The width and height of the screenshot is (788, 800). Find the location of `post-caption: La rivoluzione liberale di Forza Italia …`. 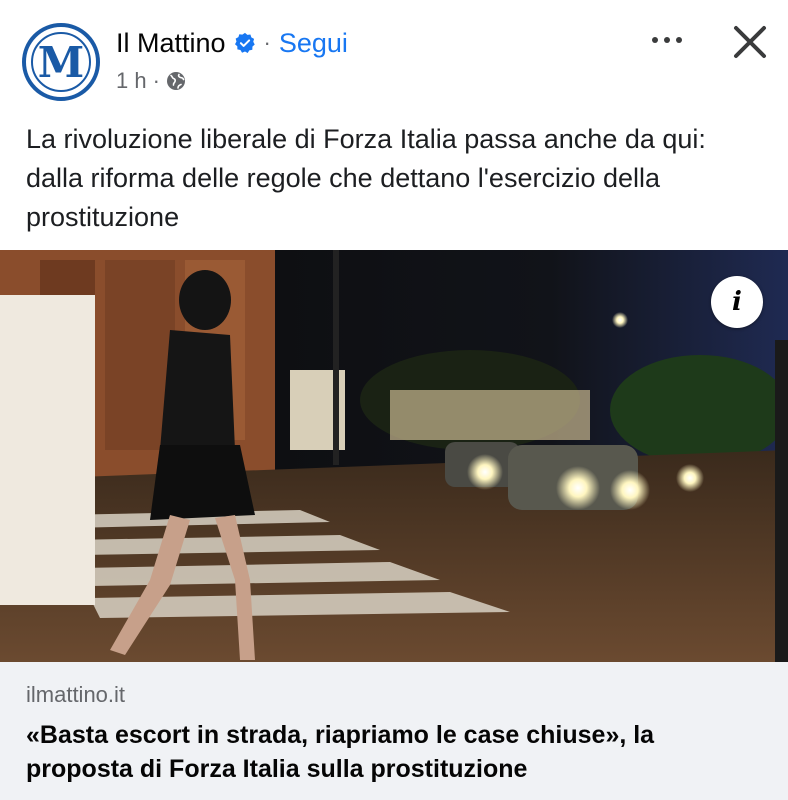

post-caption: La rivoluzione liberale di Forza Italia … is located at coordinates (366, 178).